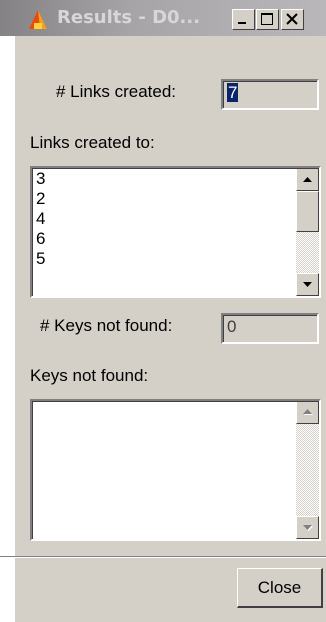  Describe the element at coordinates (307, 211) in the screenshot. I see `scroll-thumb` at that location.